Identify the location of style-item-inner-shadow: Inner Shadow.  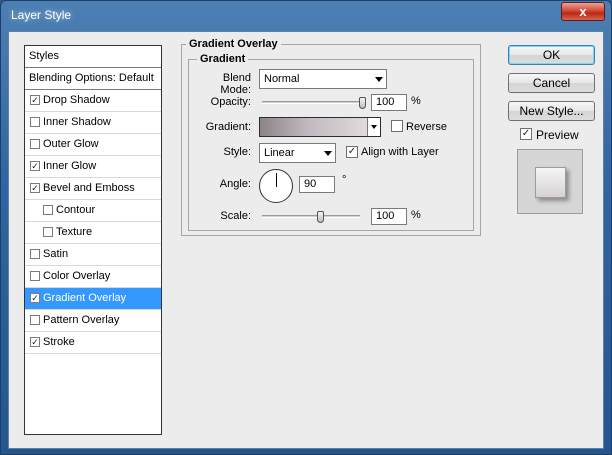
(93, 123).